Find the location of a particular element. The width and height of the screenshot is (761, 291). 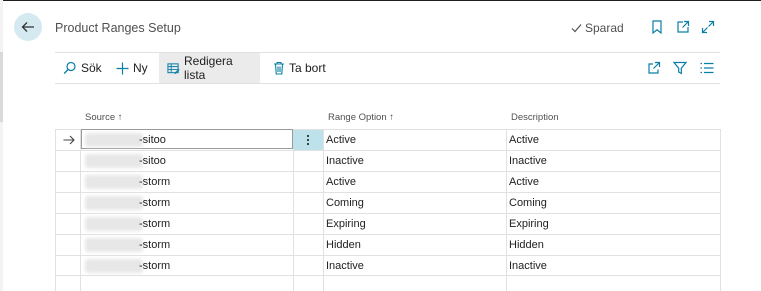

expand-icon is located at coordinates (708, 27).